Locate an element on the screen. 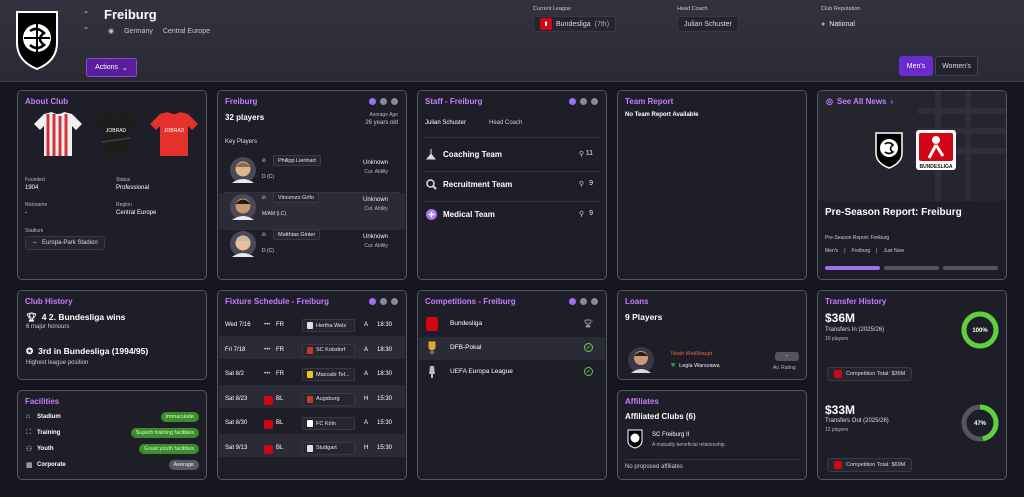 The image size is (1024, 497). head-coach-name: Julian Schuster is located at coordinates (708, 24).